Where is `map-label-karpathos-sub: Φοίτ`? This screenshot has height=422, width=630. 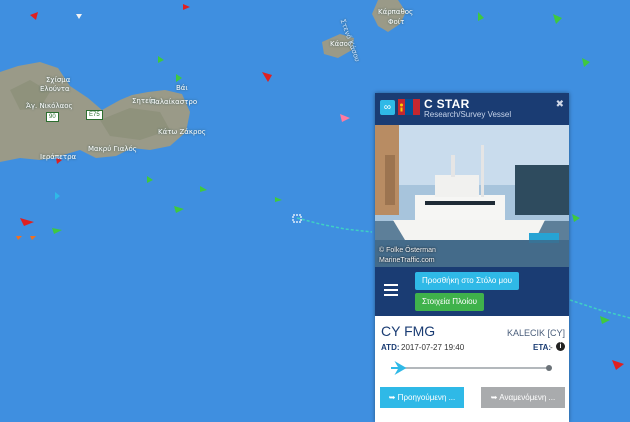 map-label-karpathos-sub: Φοίτ is located at coordinates (396, 22).